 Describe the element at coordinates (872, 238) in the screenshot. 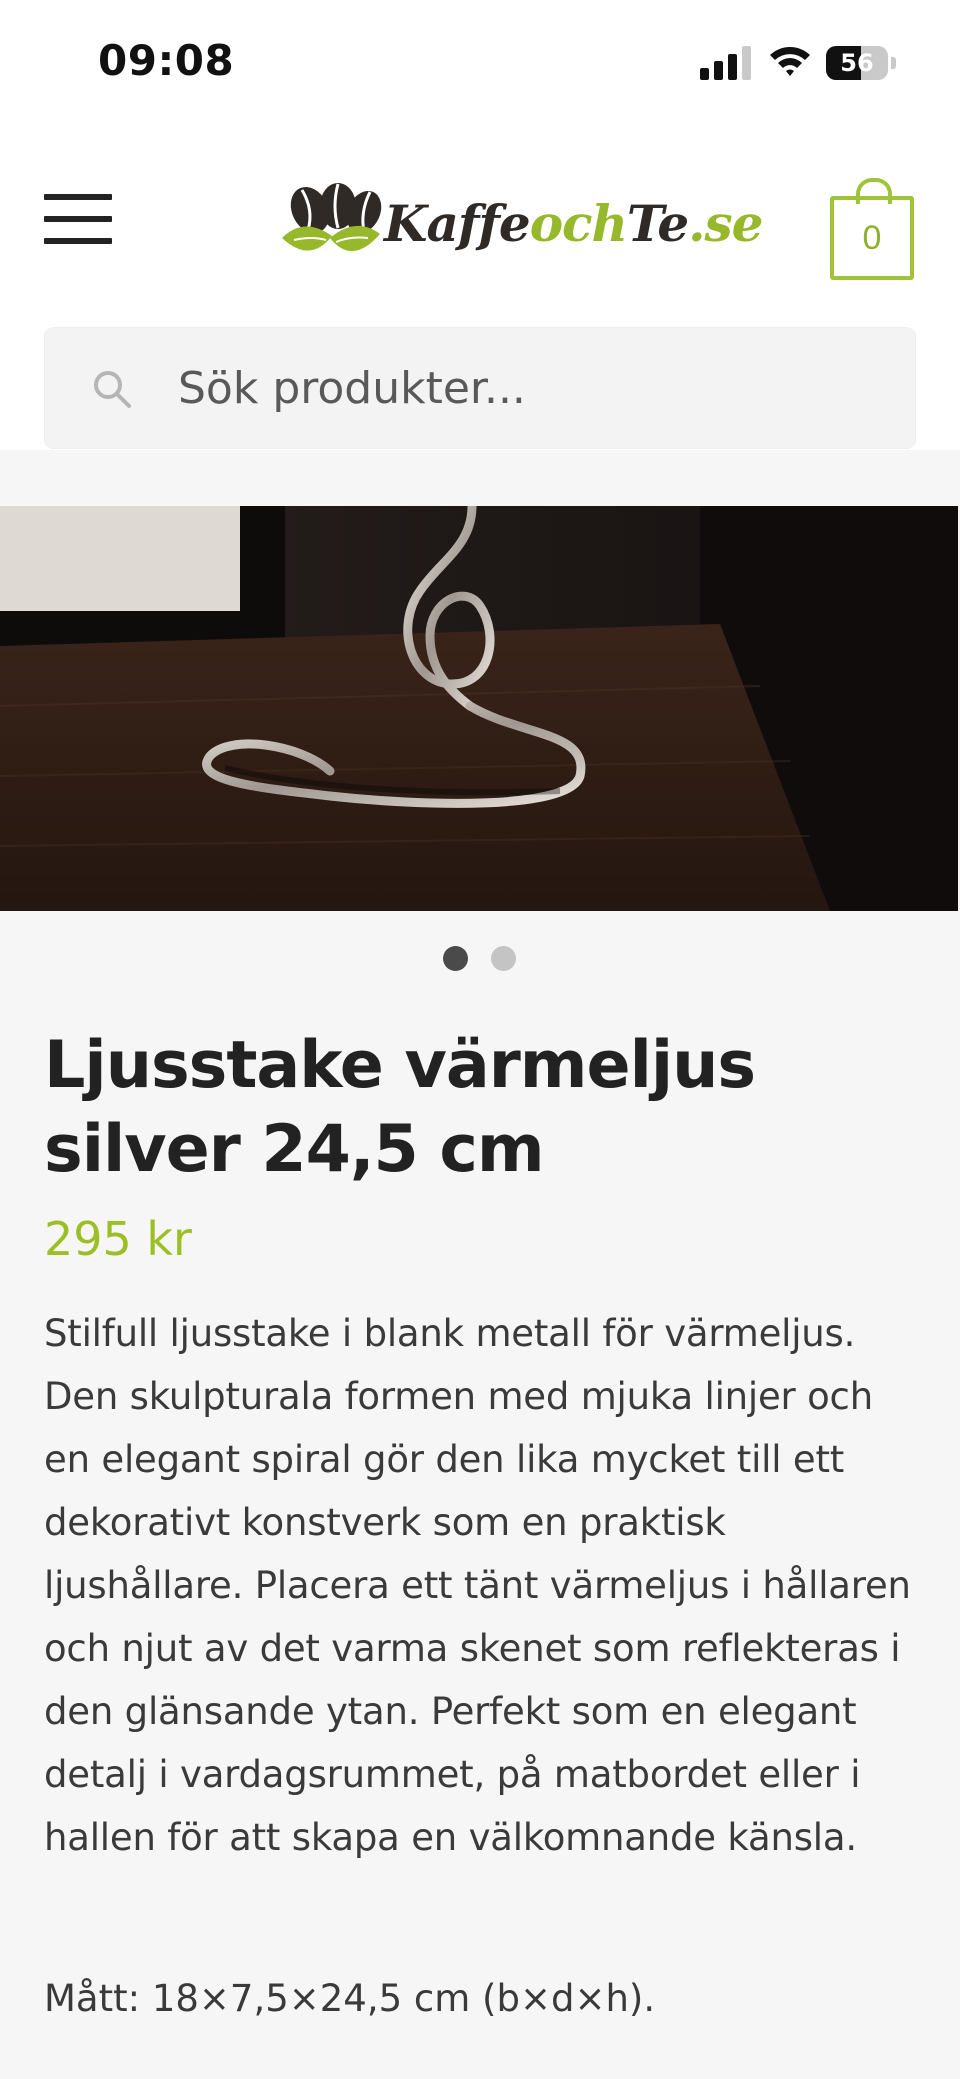

I see `cart-count: 0` at that location.